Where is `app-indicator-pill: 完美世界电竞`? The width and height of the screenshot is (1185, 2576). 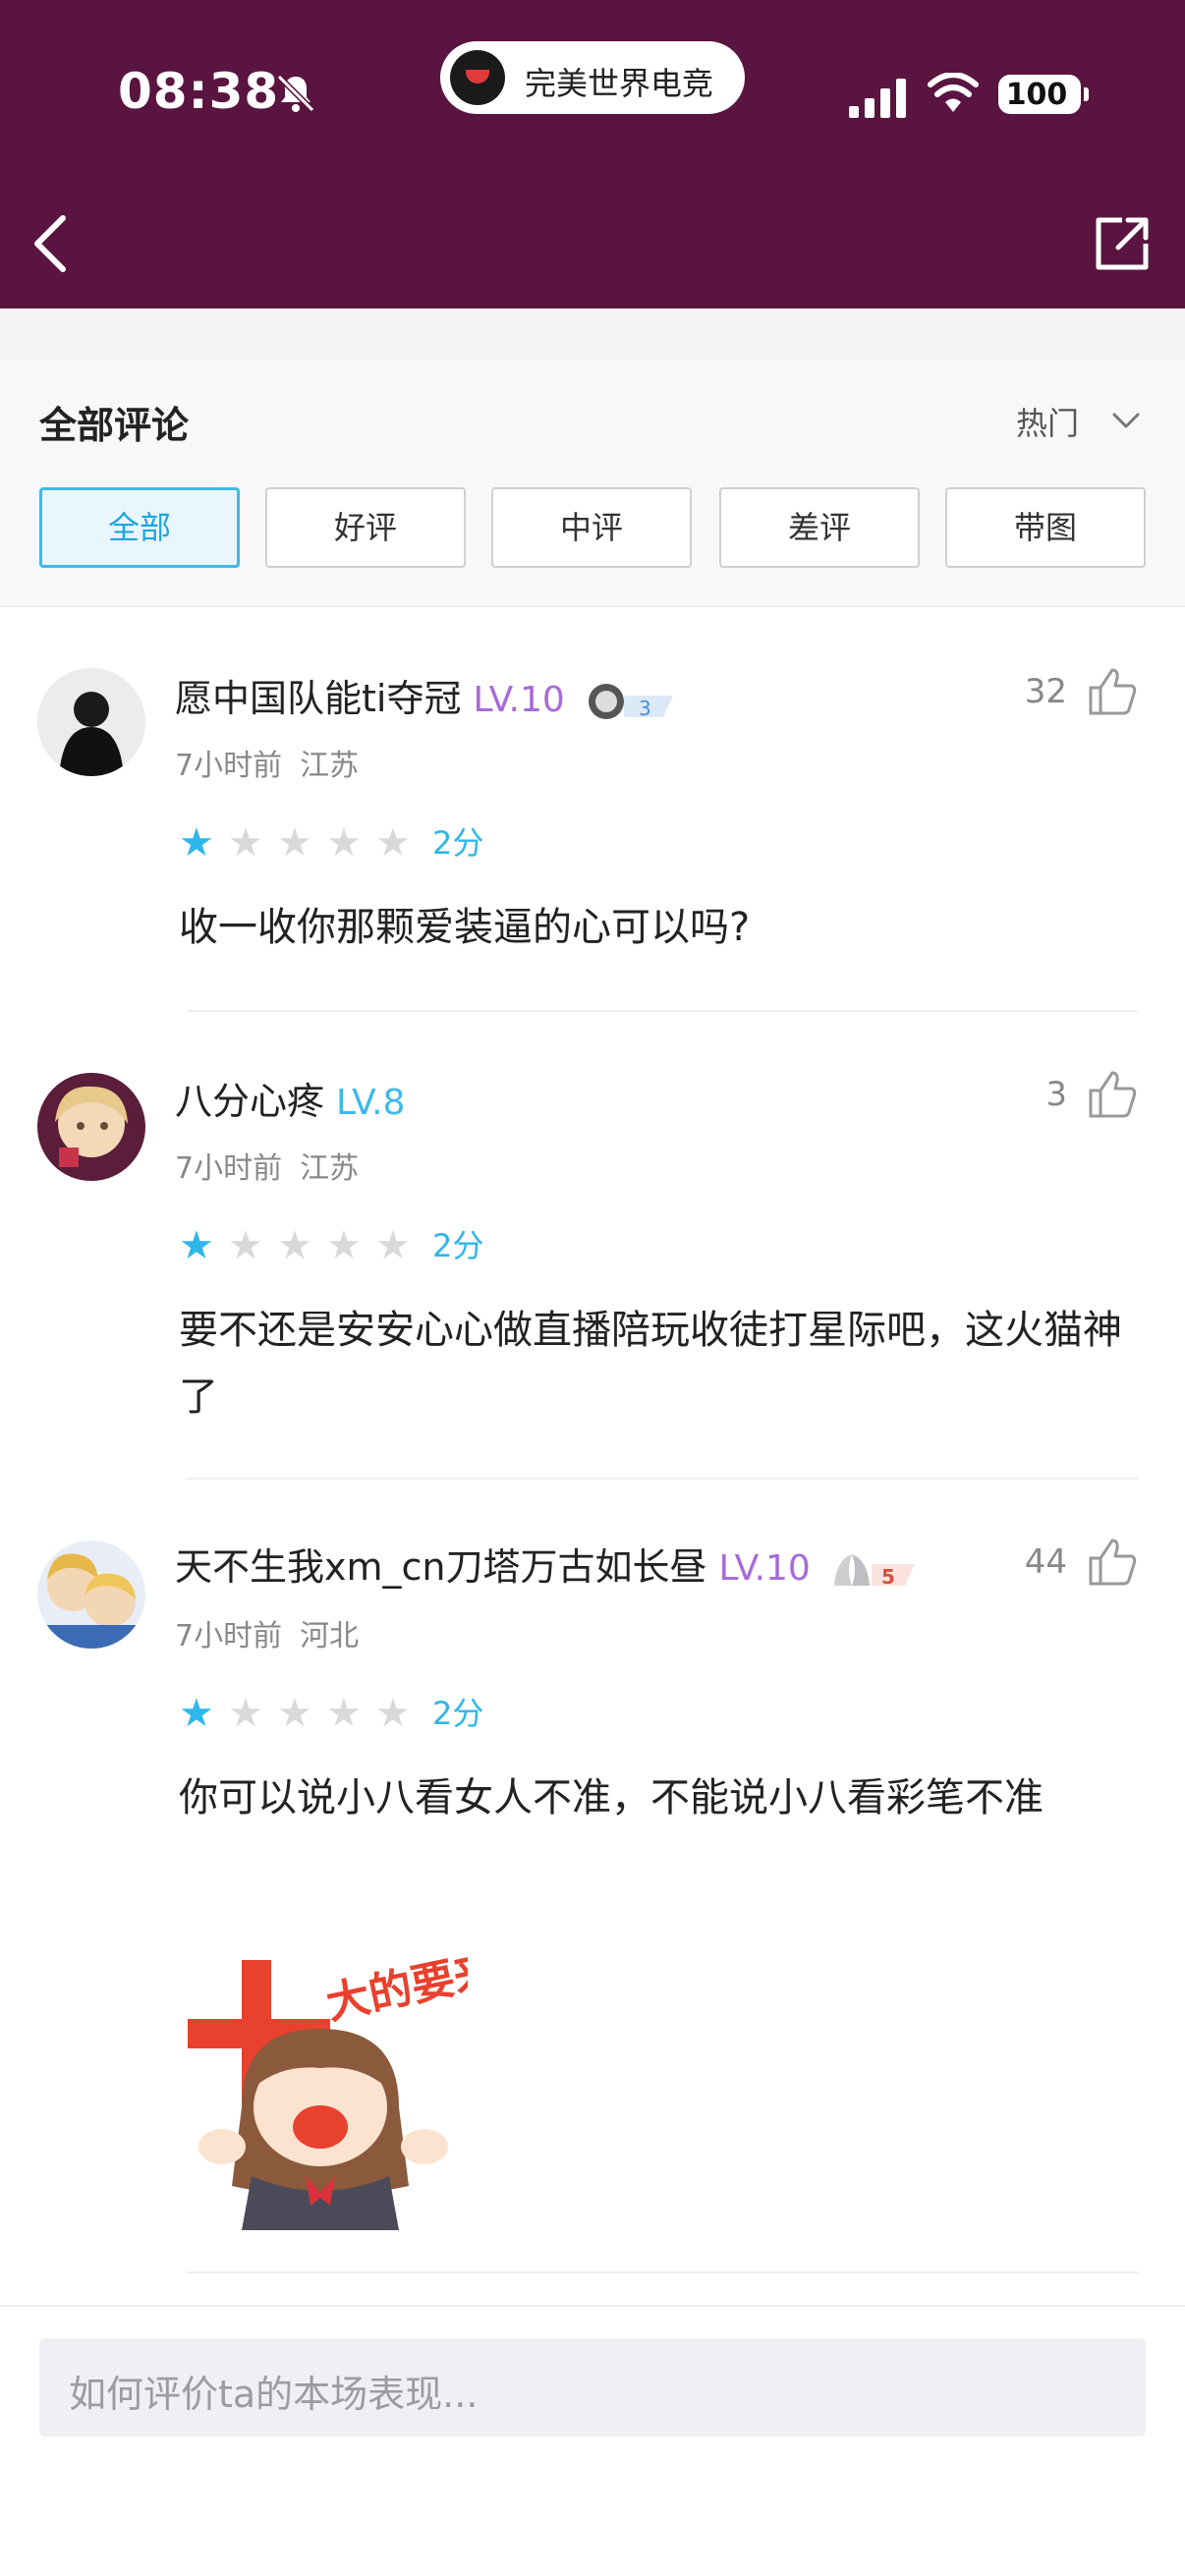 app-indicator-pill: 完美世界电竞 is located at coordinates (592, 77).